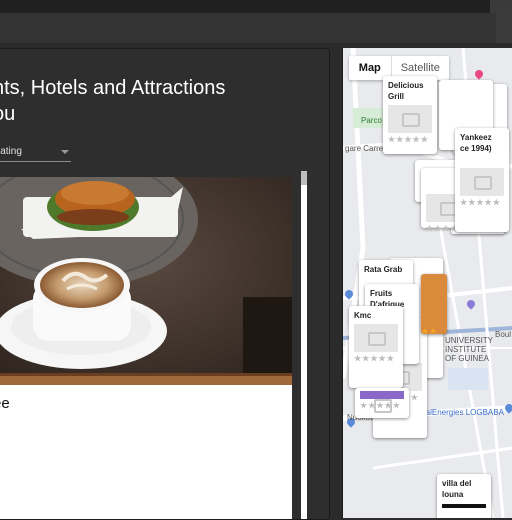 Image resolution: width=512 pixels, height=520 pixels. Describe the element at coordinates (429, 331) in the screenshot. I see `star-rating-gold: ★★` at that location.